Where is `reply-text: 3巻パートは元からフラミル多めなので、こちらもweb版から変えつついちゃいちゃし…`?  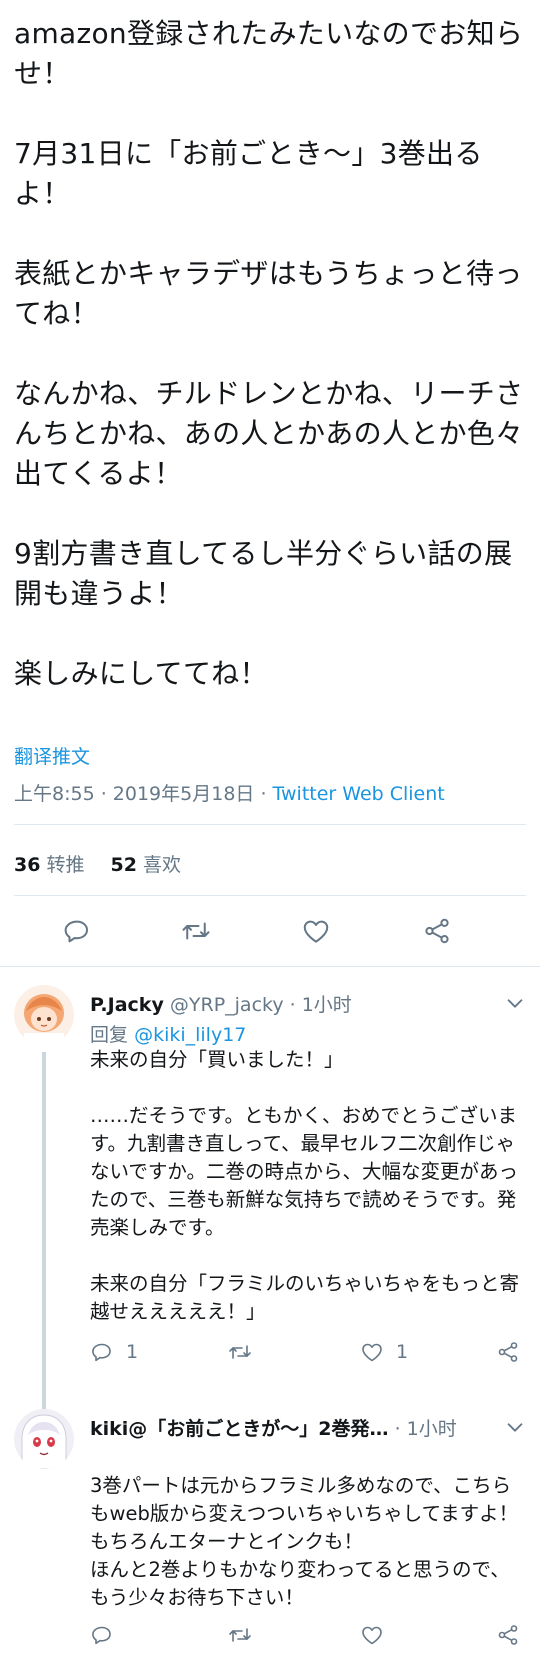
reply-text: 3巻パートは元からフラミル多めなので、こちらもweb版から変えつついちゃいちゃし… is located at coordinates (305, 1542).